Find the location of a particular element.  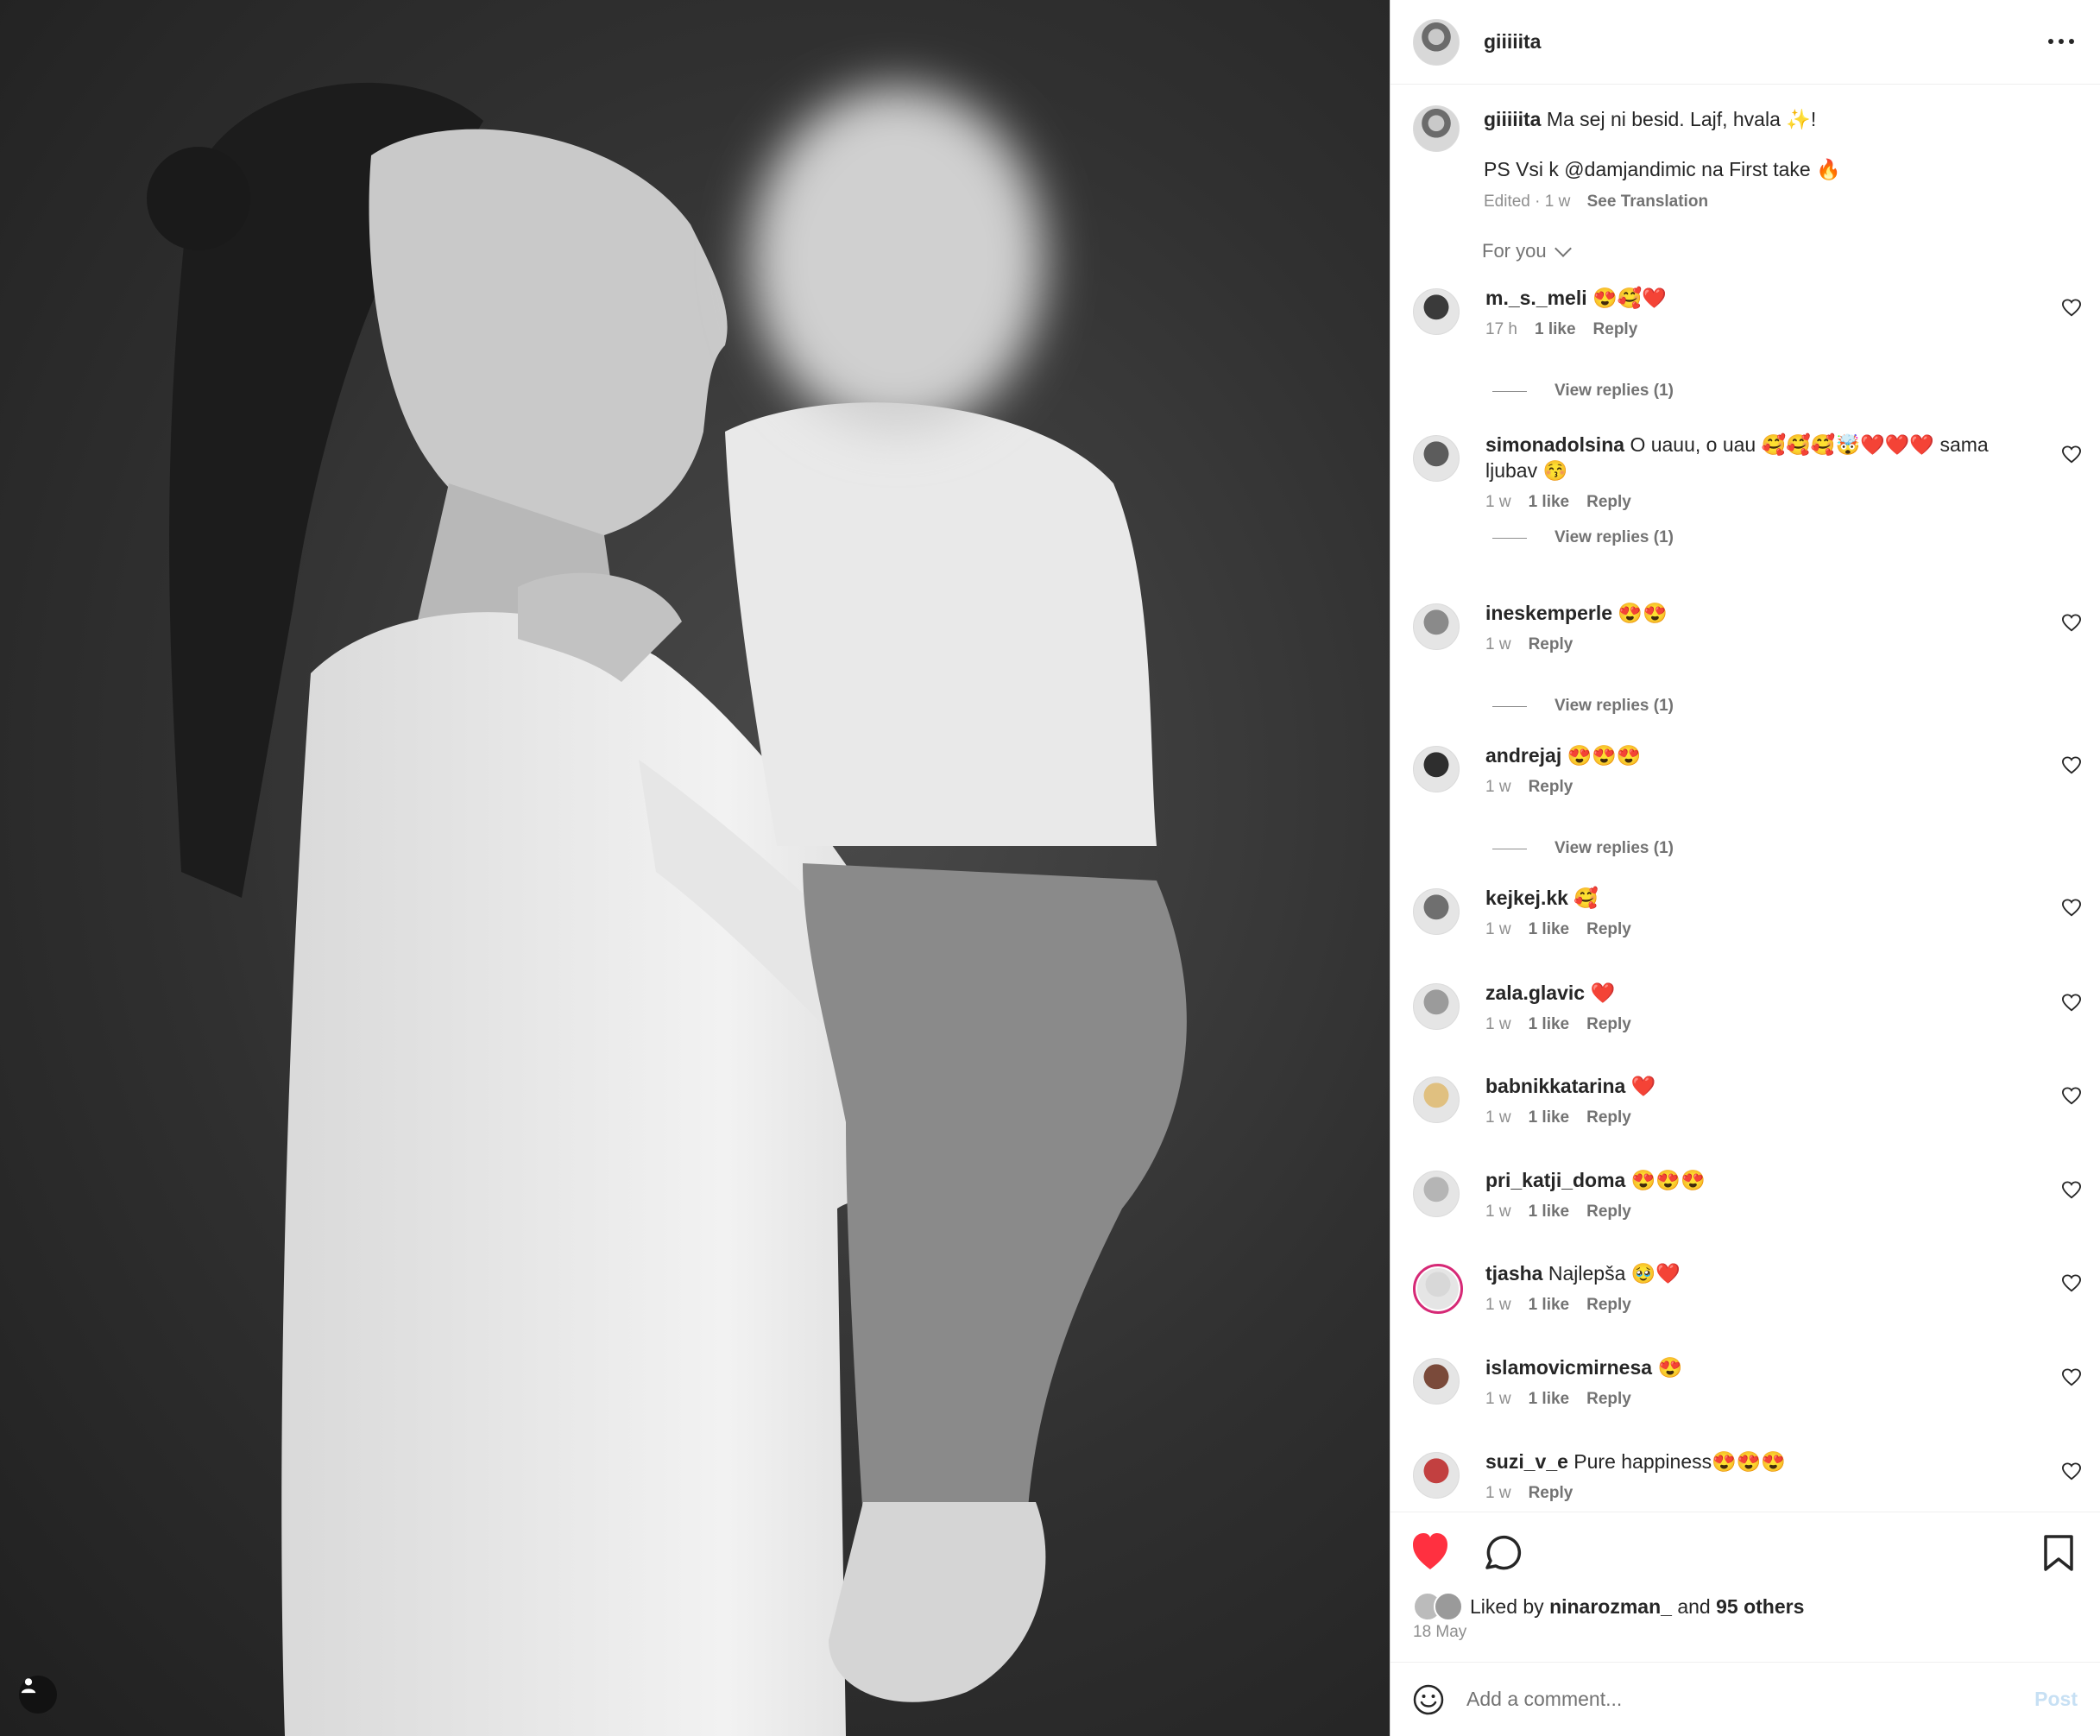

bookmark-icon is located at coordinates (2058, 1553).